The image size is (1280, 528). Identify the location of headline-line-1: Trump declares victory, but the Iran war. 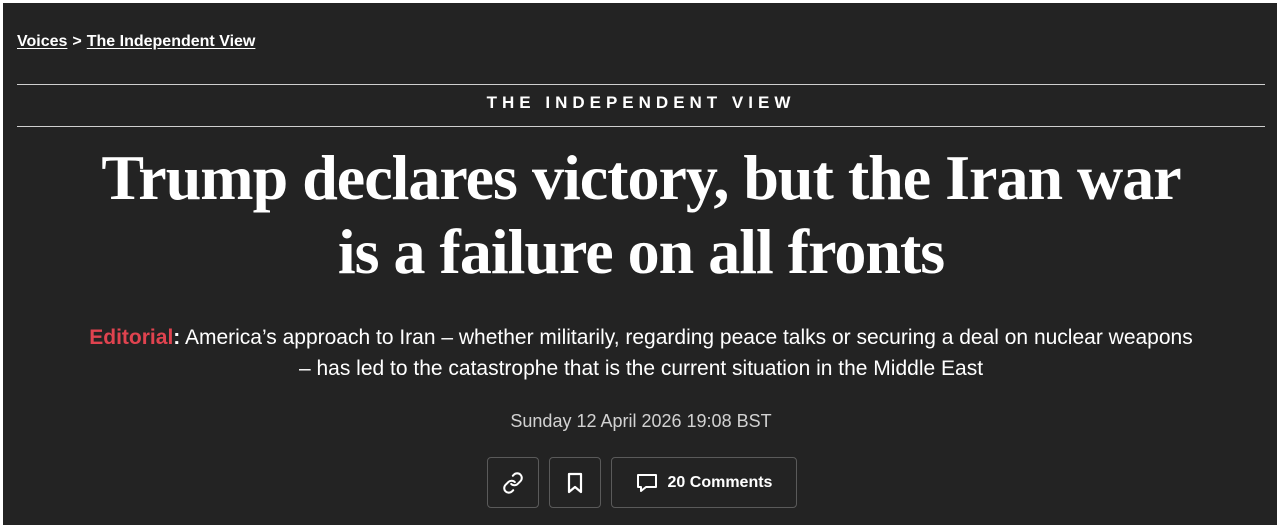
(641, 177).